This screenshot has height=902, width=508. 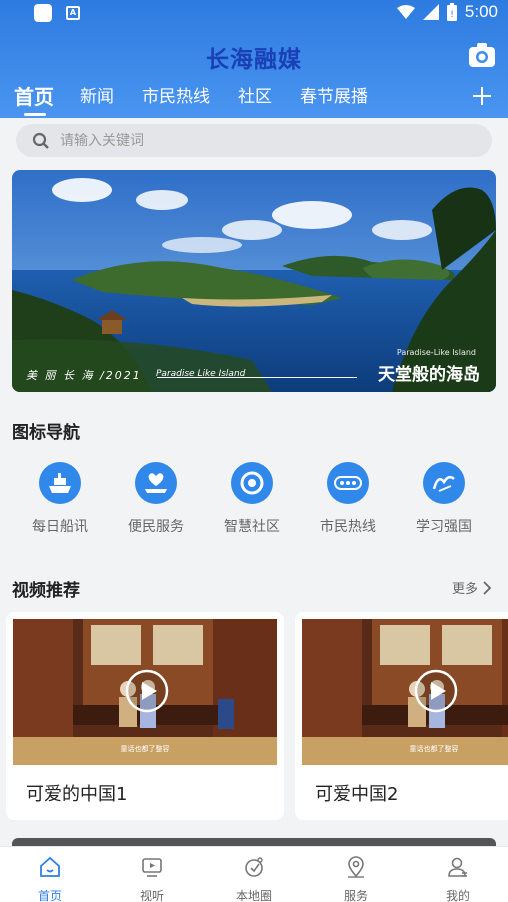 I want to click on bottom-nav-home: 首页, so click(x=50, y=878).